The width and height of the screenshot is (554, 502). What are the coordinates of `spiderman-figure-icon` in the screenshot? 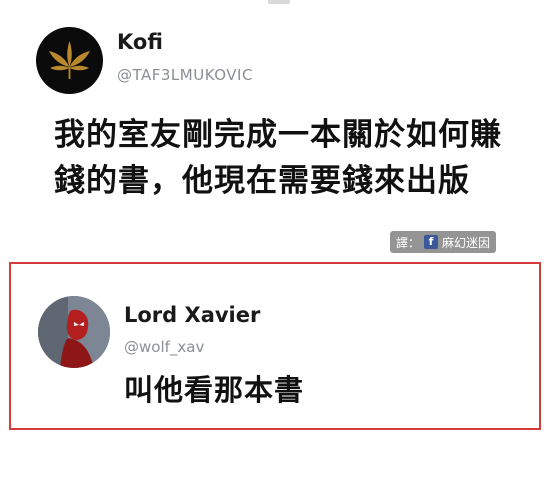 It's located at (74, 332).